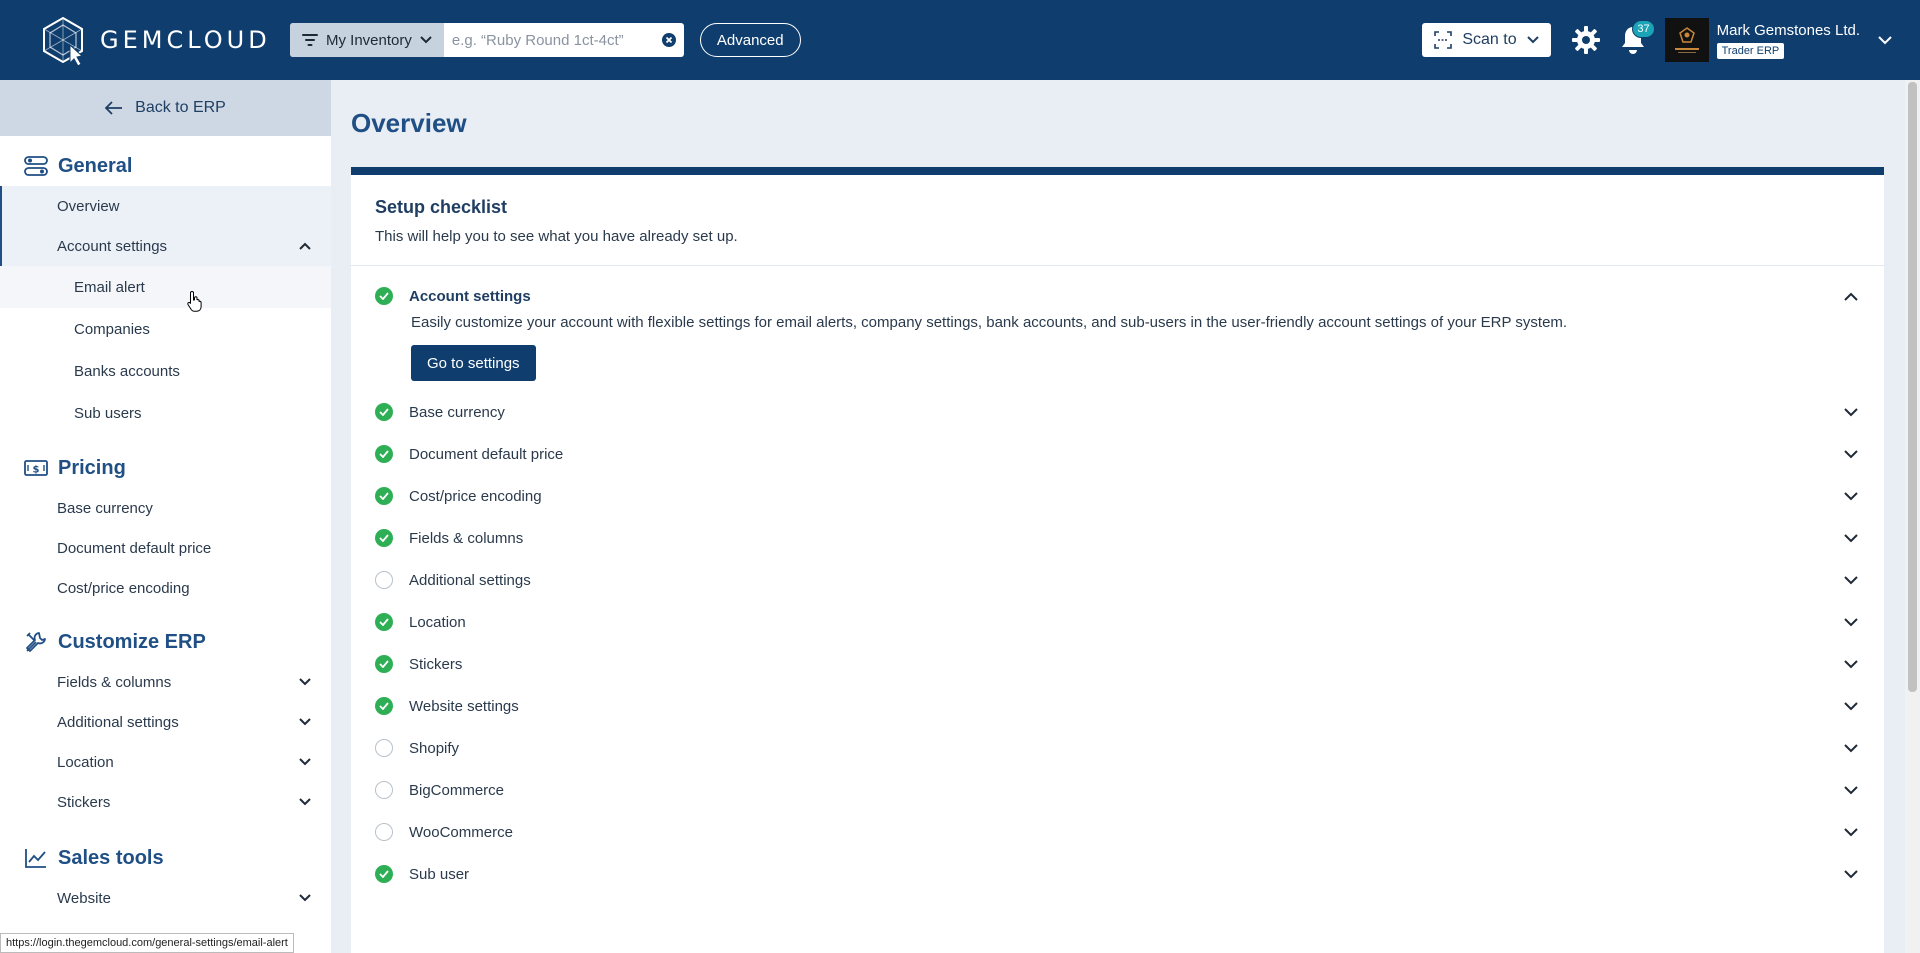 The width and height of the screenshot is (1920, 953). Describe the element at coordinates (1117, 454) in the screenshot. I see `checklist-item: Document default price` at that location.